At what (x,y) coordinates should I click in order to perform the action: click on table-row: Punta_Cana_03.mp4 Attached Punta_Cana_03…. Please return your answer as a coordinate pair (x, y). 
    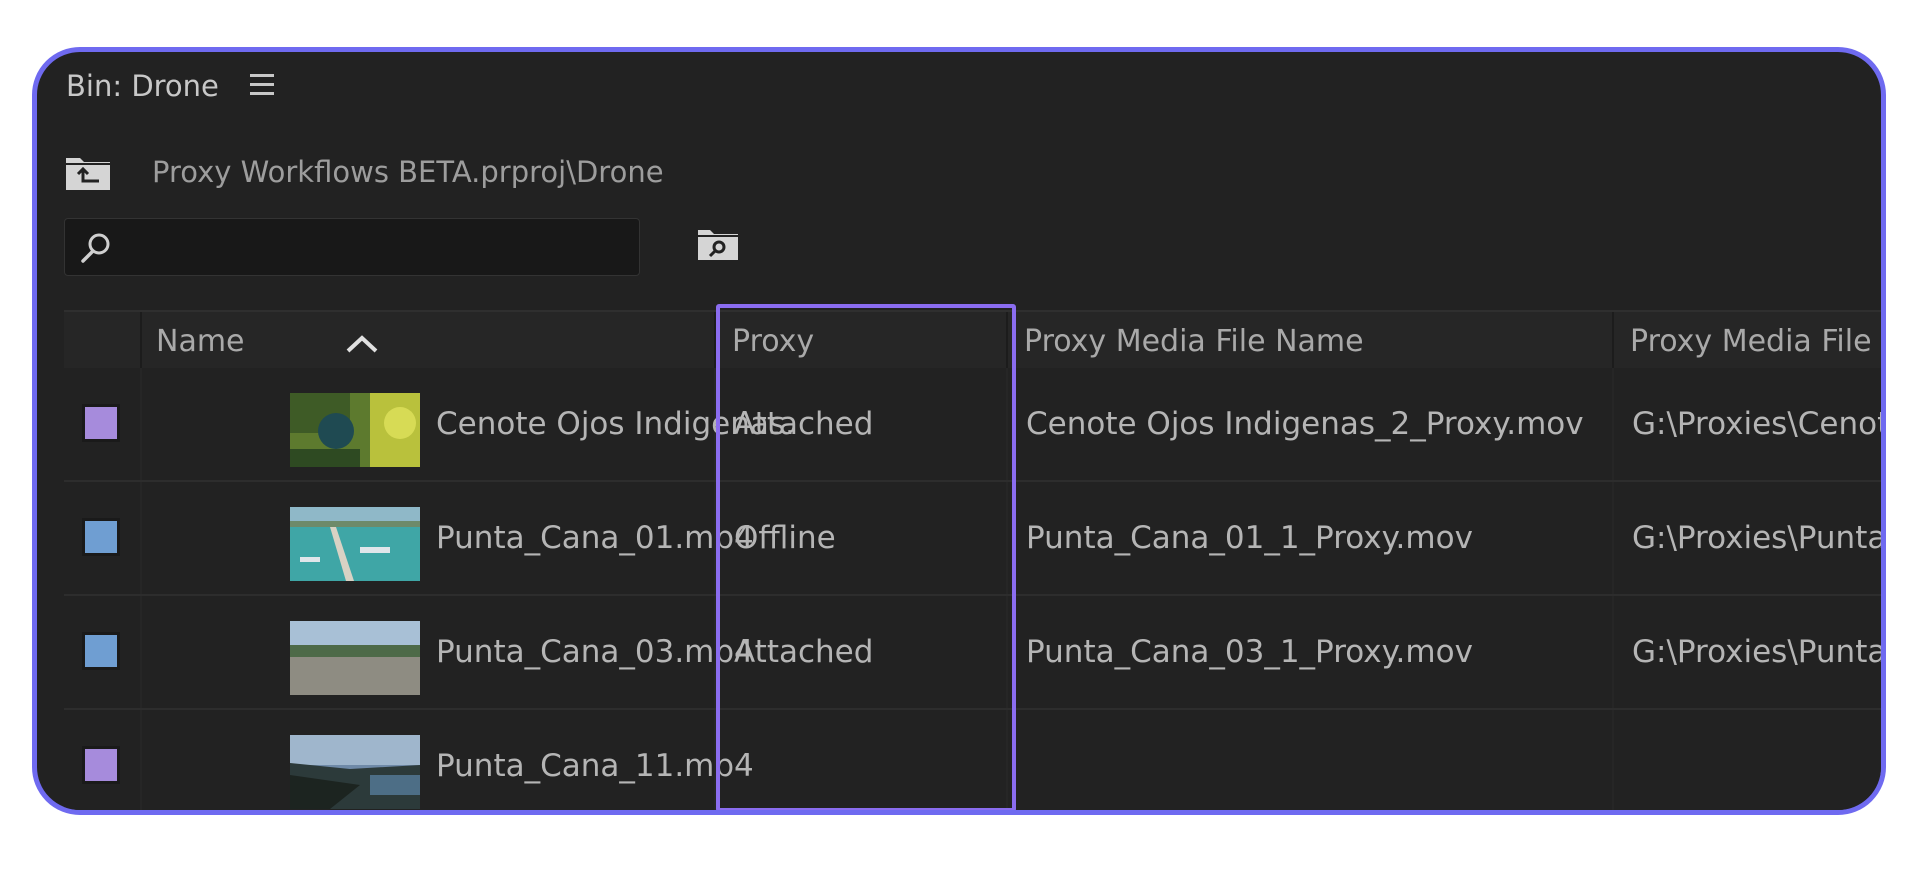
    Looking at the image, I should click on (975, 653).